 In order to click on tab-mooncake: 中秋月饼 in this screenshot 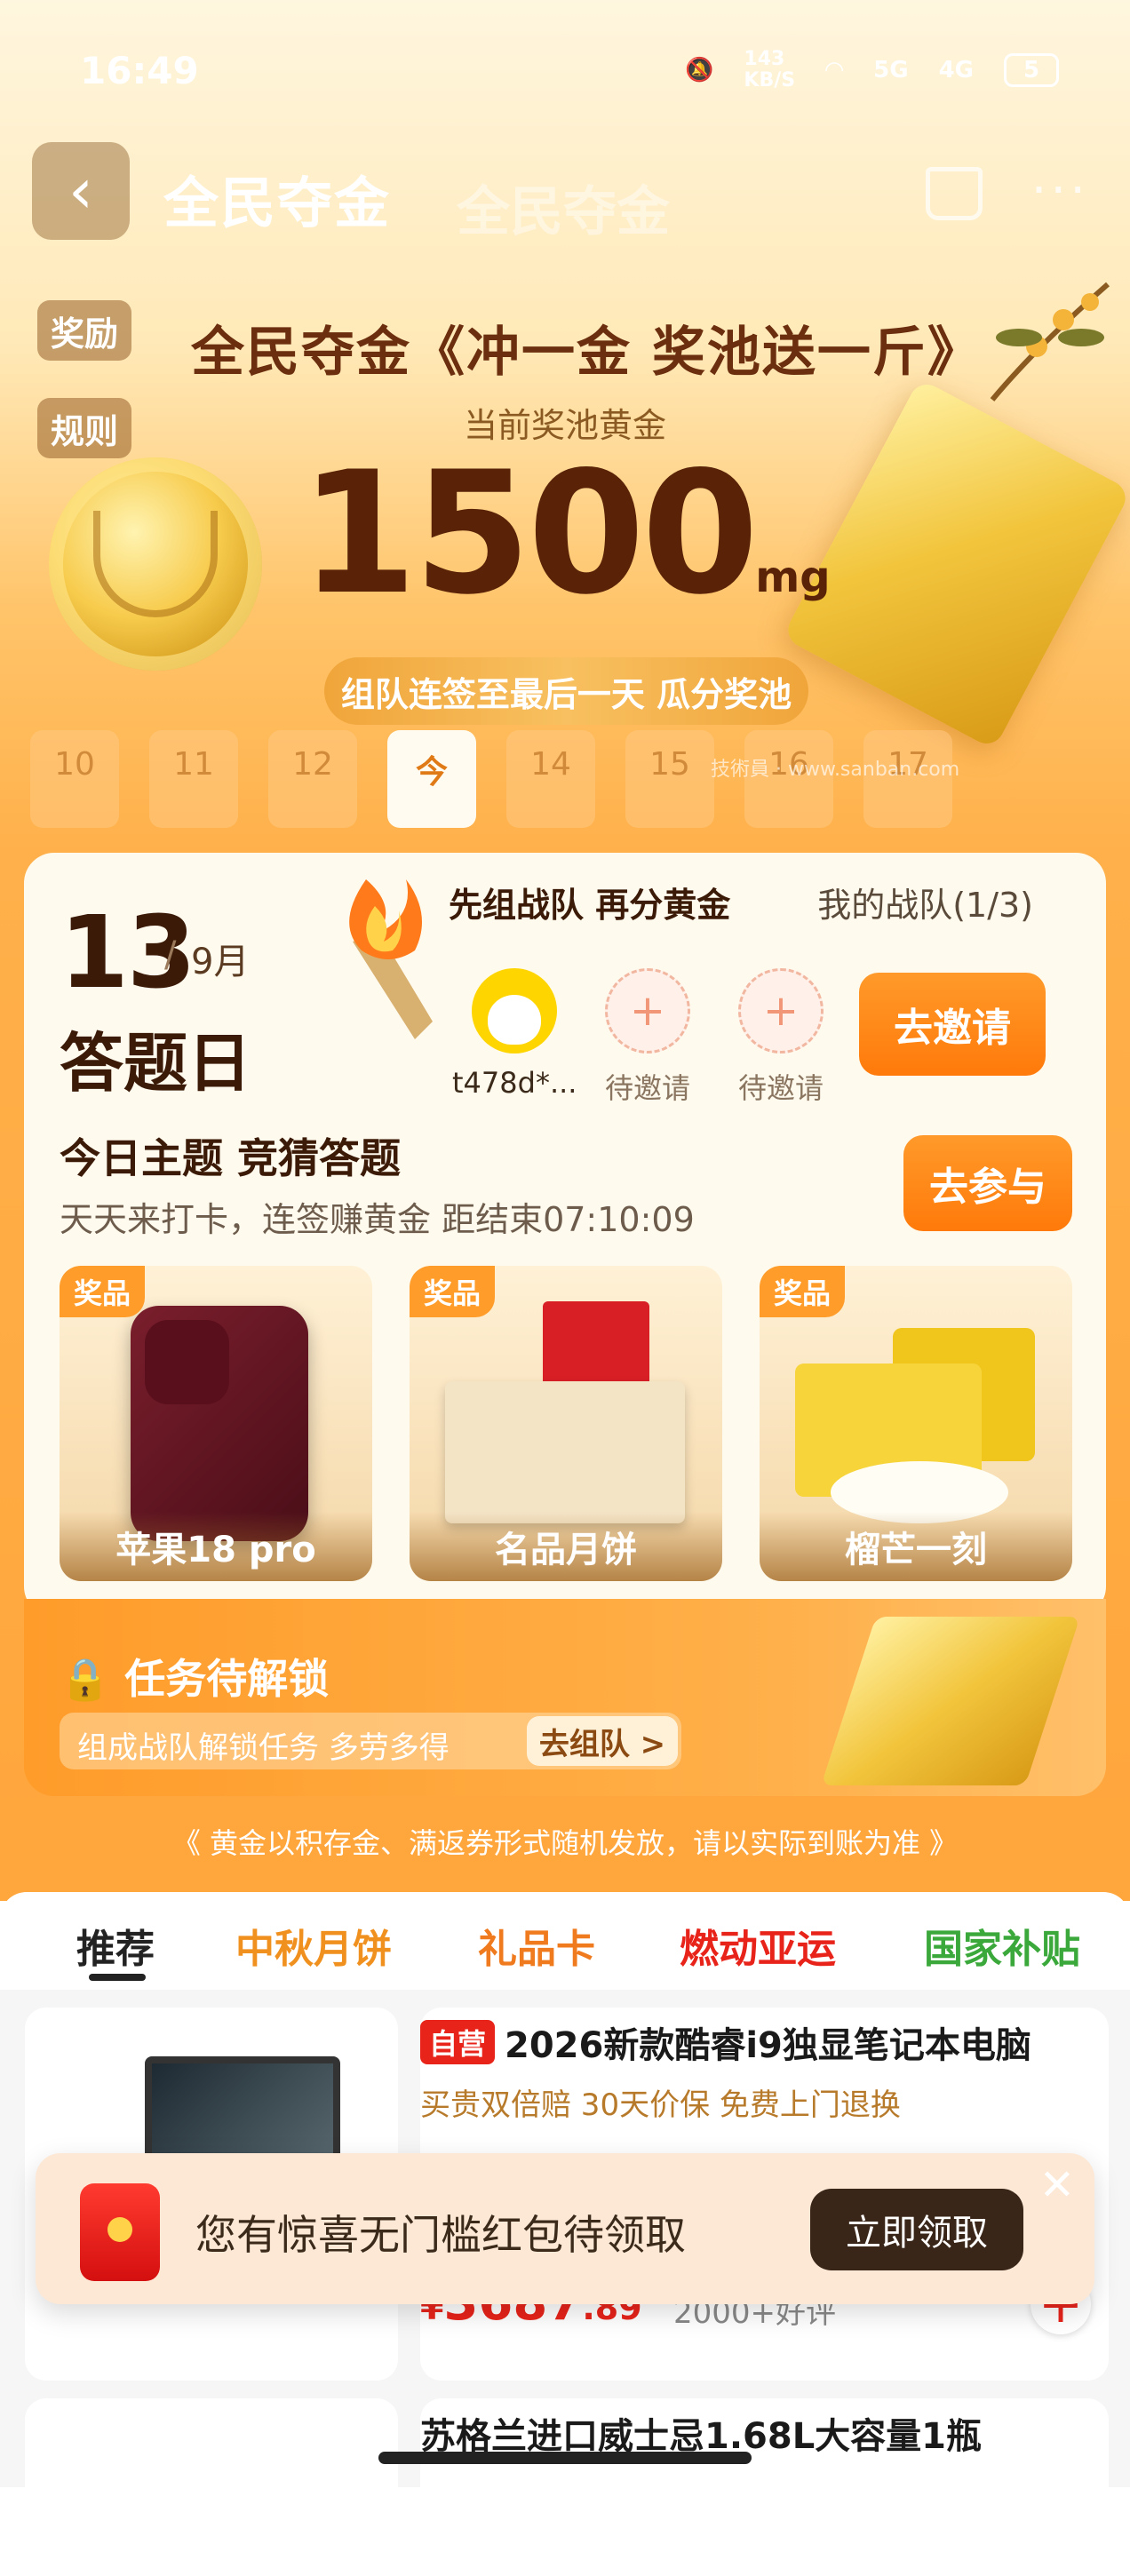, I will do `click(313, 1945)`.